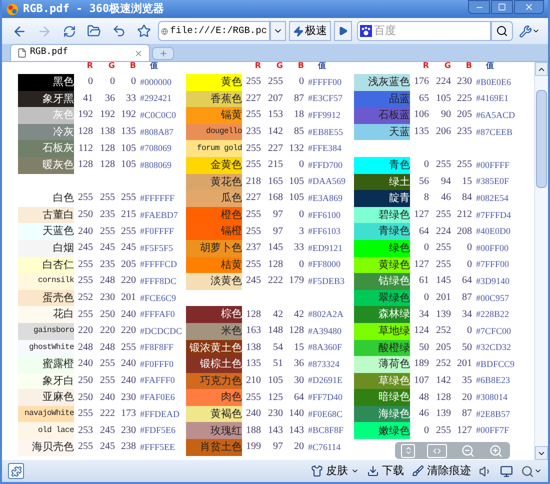 The image size is (550, 484). Describe the element at coordinates (541, 69) in the screenshot. I see `scroll-up-button` at that location.